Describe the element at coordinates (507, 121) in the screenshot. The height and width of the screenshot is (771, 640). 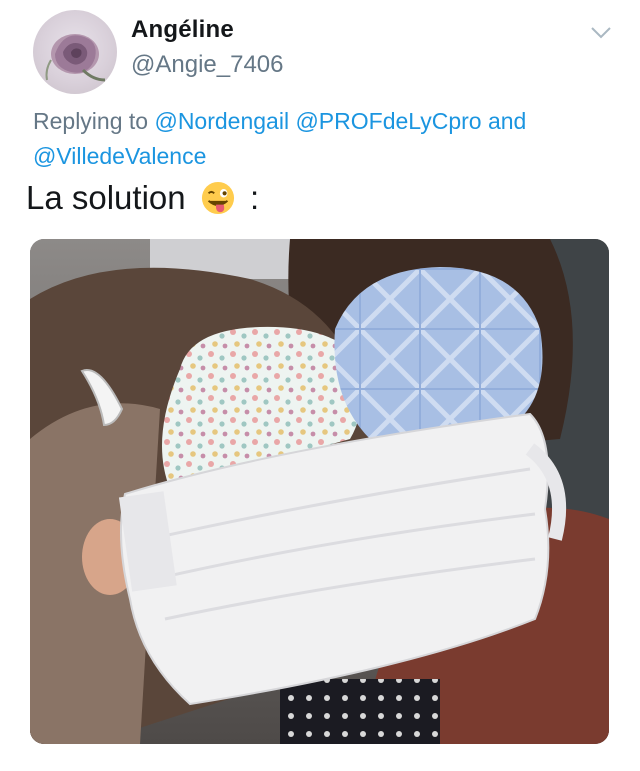
I see `mention-conjunction: and` at that location.